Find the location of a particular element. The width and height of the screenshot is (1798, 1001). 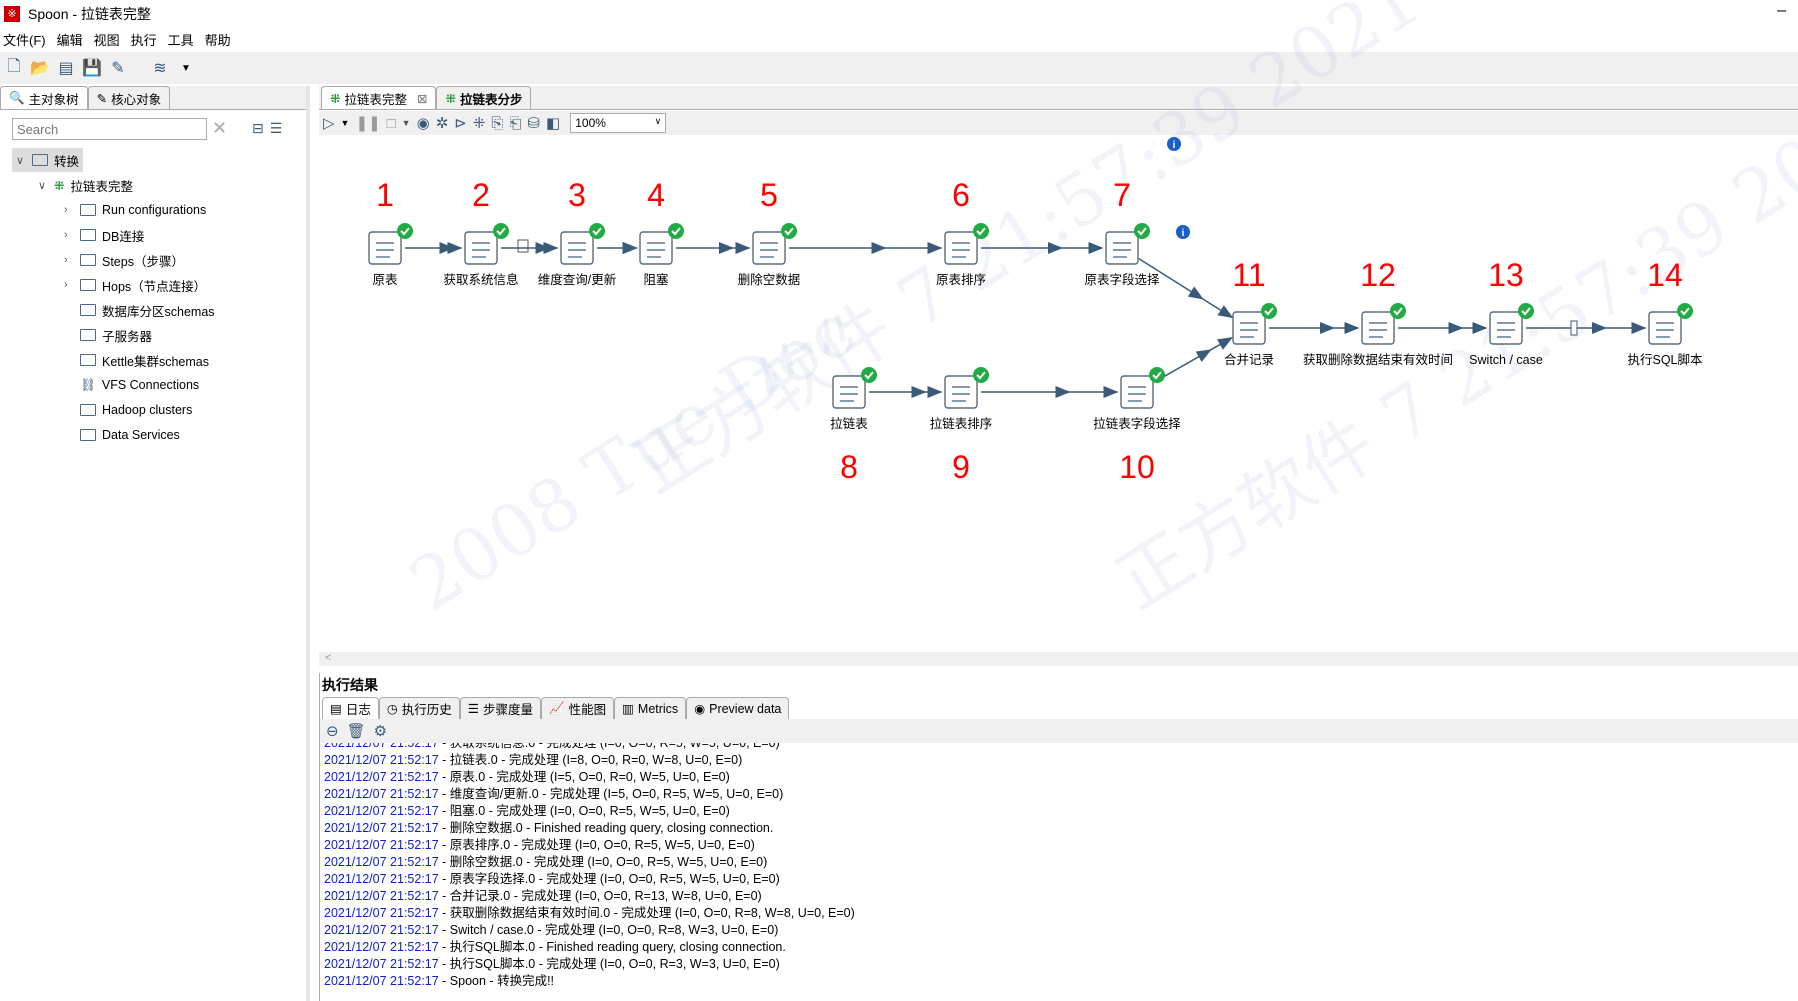

transformation-icon: ⁜ is located at coordinates (450, 98).